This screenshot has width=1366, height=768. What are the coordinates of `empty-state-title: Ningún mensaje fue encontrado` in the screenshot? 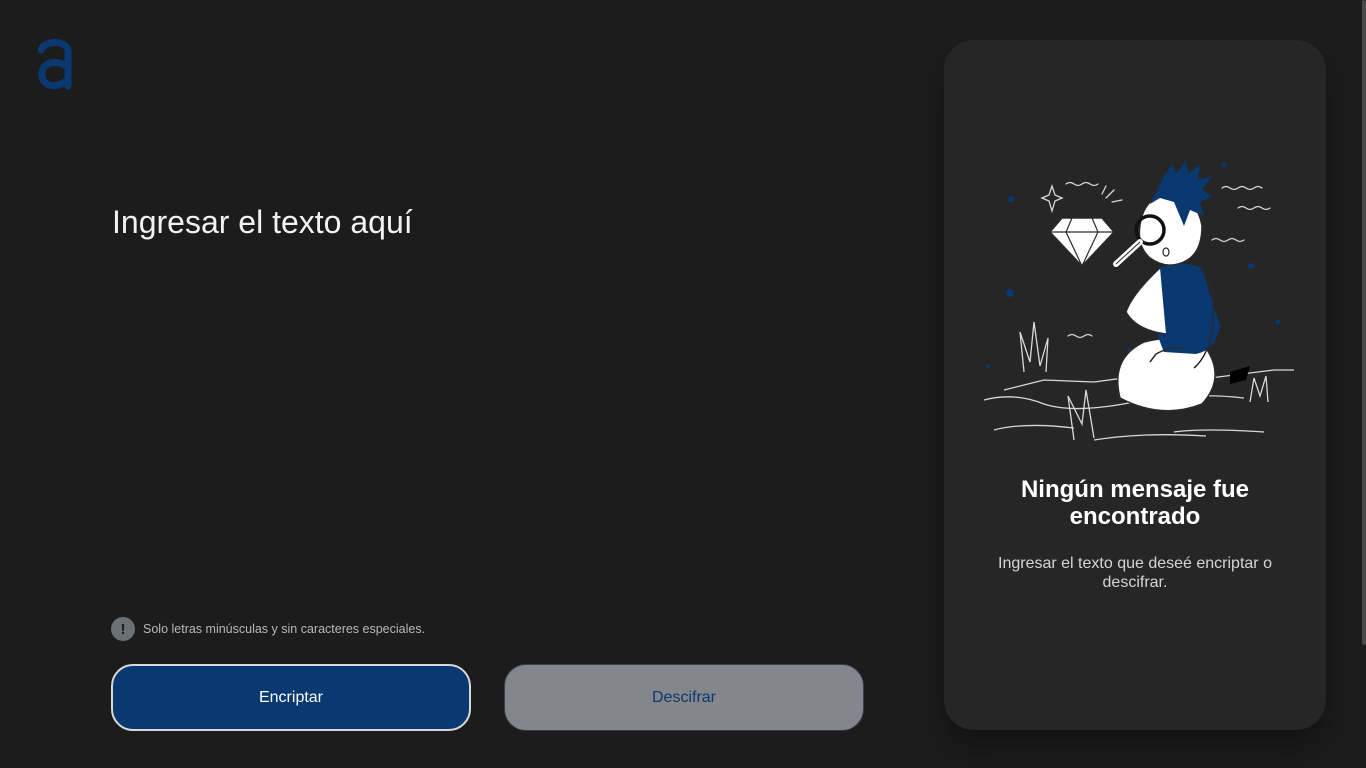 It's located at (1135, 503).